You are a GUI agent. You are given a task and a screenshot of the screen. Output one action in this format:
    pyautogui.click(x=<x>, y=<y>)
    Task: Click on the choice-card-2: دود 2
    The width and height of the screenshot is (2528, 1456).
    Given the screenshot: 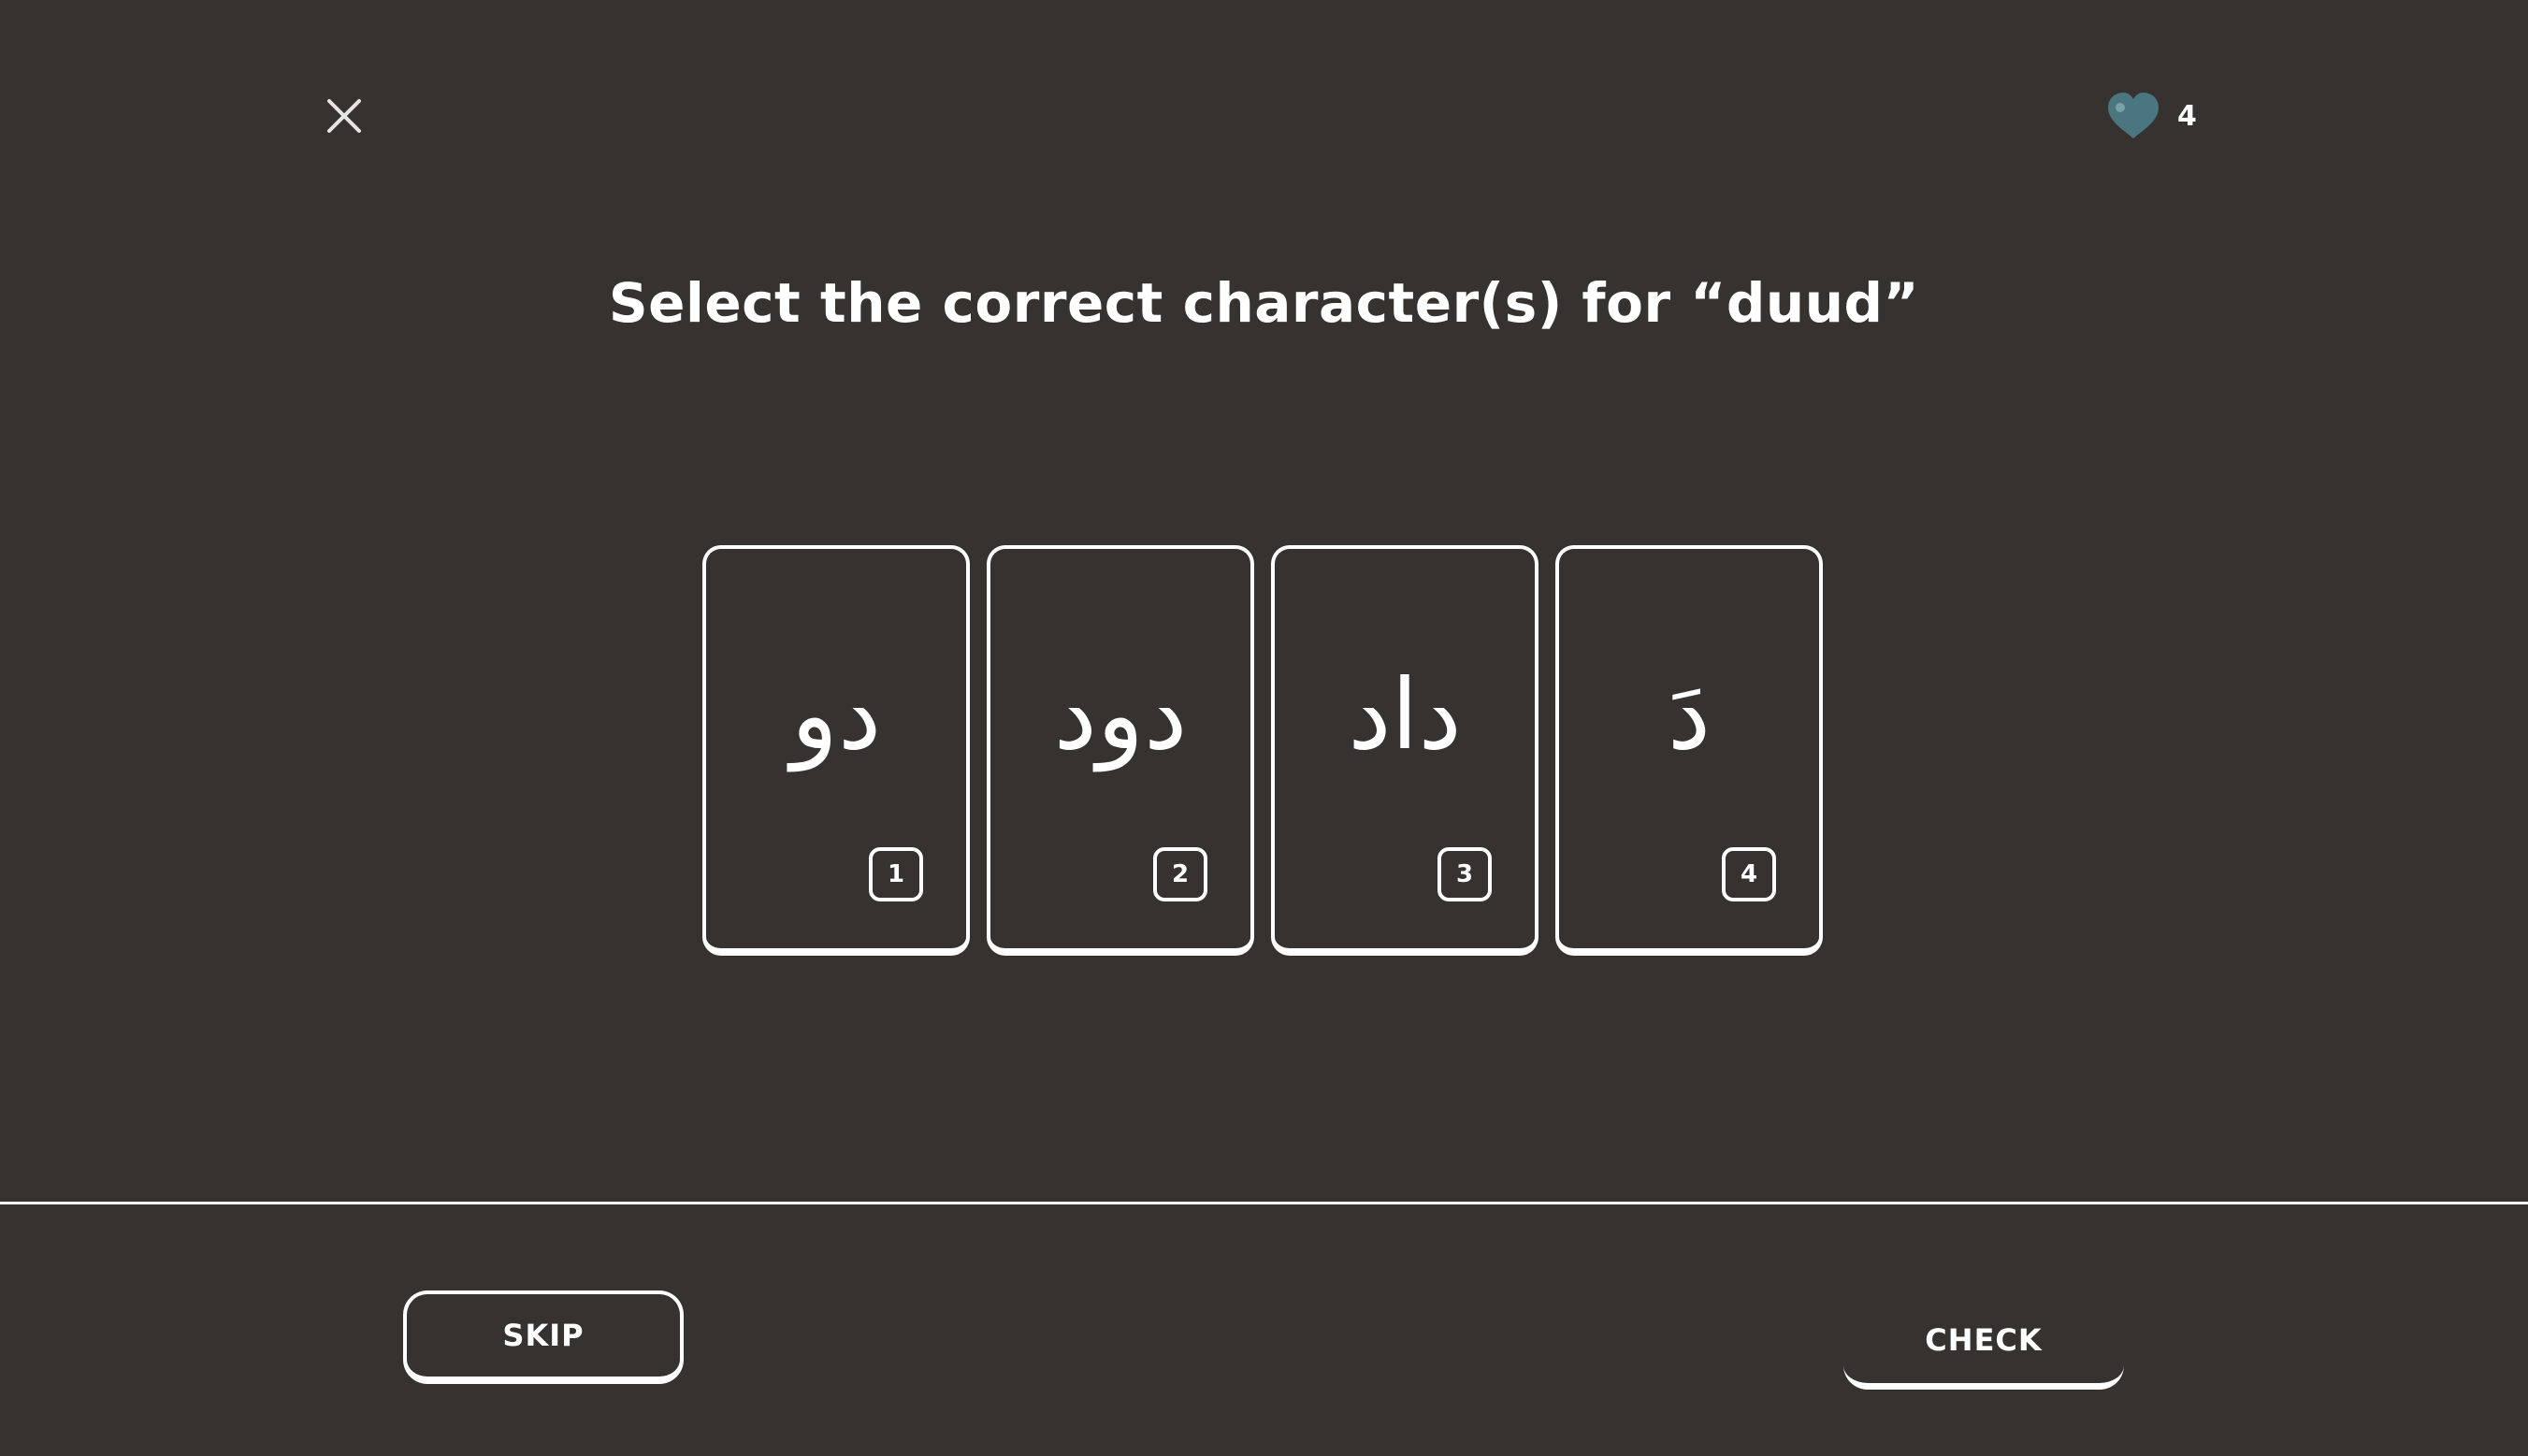 What is the action you would take?
    pyautogui.click(x=1120, y=750)
    